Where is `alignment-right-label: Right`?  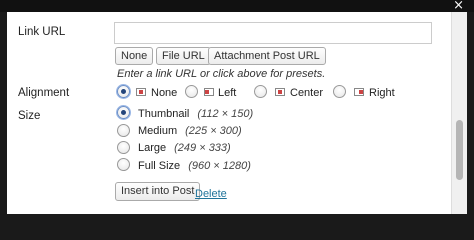
alignment-right-label: Right is located at coordinates (382, 93).